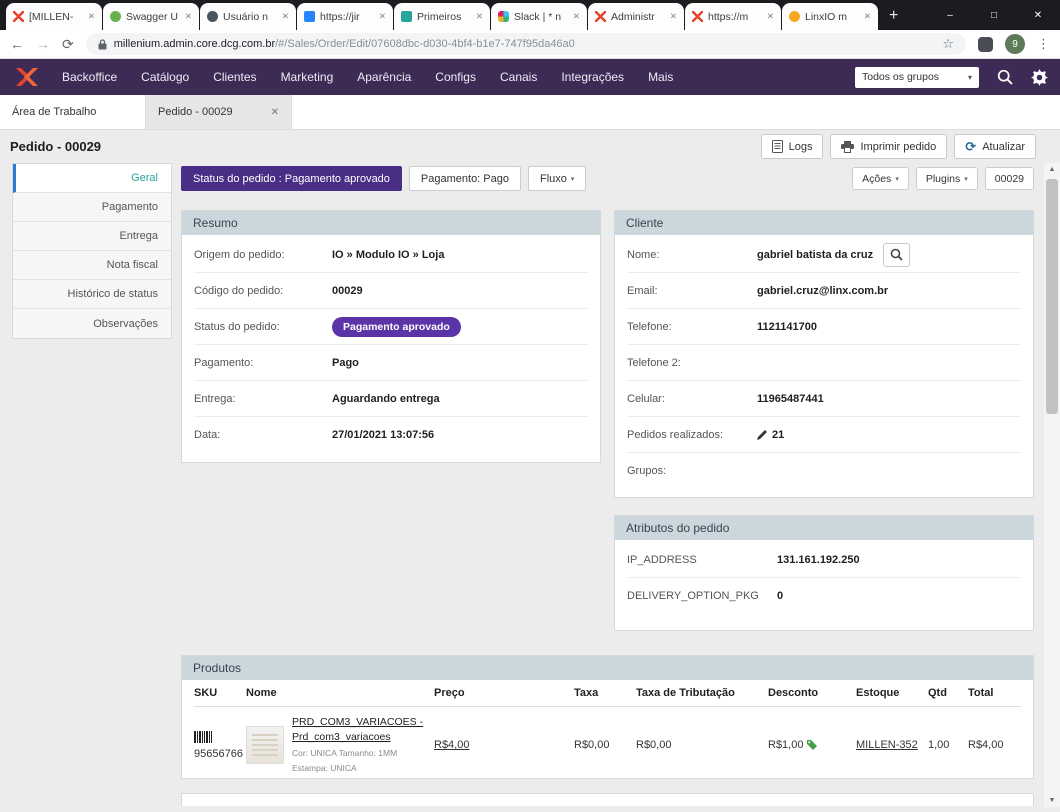 The height and width of the screenshot is (812, 1060). Describe the element at coordinates (203, 736) in the screenshot. I see `barcode-icon` at that location.